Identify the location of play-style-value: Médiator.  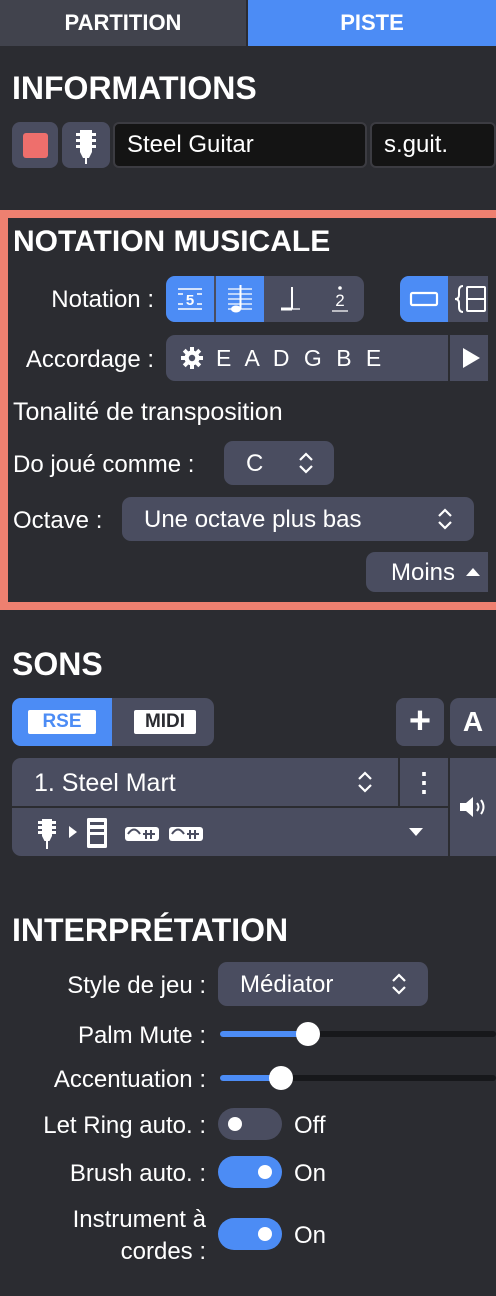
(287, 984).